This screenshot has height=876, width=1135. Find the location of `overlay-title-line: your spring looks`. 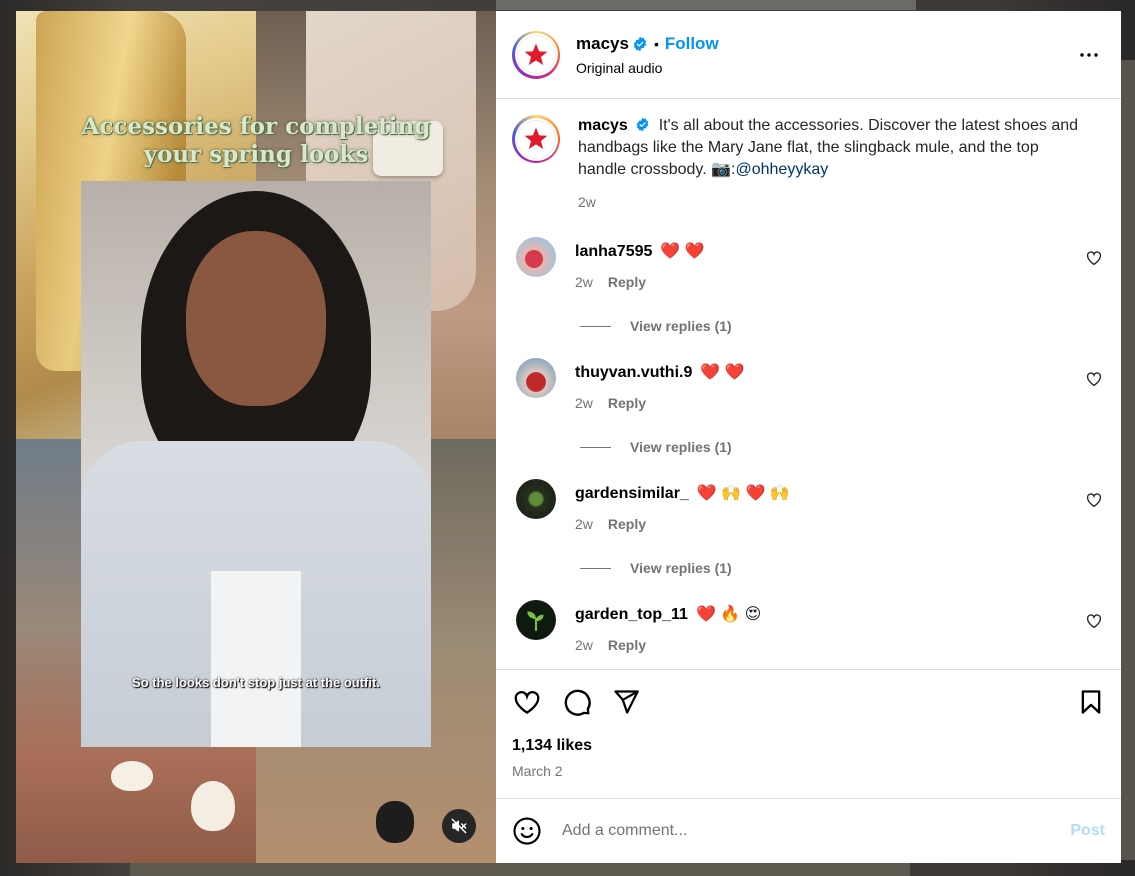

overlay-title-line: your spring looks is located at coordinates (256, 154).